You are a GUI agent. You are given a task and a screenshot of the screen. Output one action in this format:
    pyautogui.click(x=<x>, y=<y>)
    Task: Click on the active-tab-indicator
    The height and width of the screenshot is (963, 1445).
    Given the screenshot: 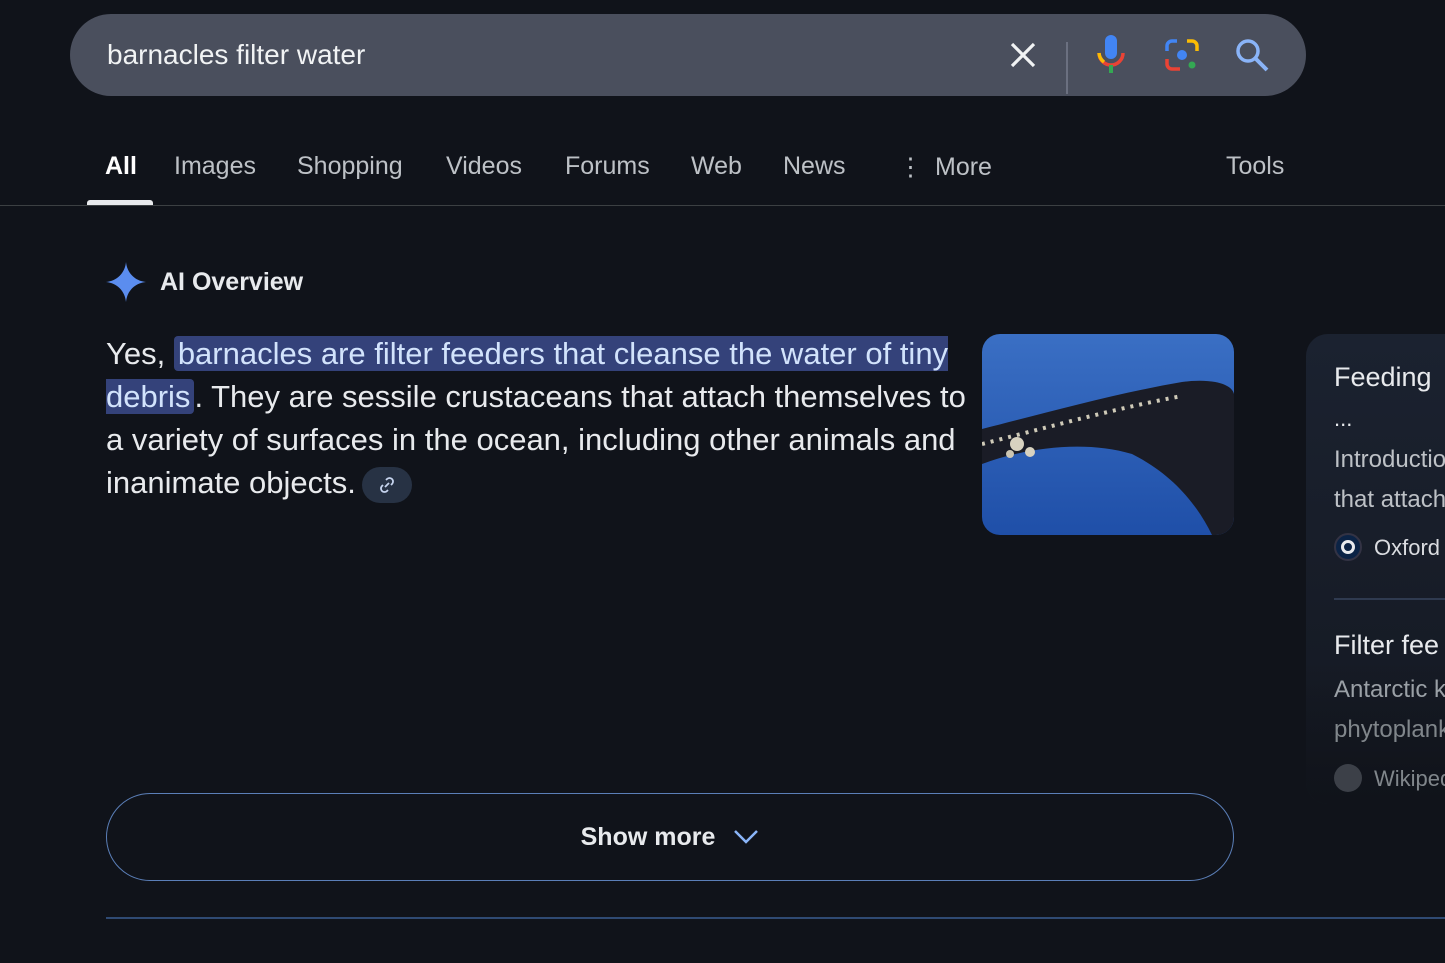 What is the action you would take?
    pyautogui.click(x=120, y=202)
    